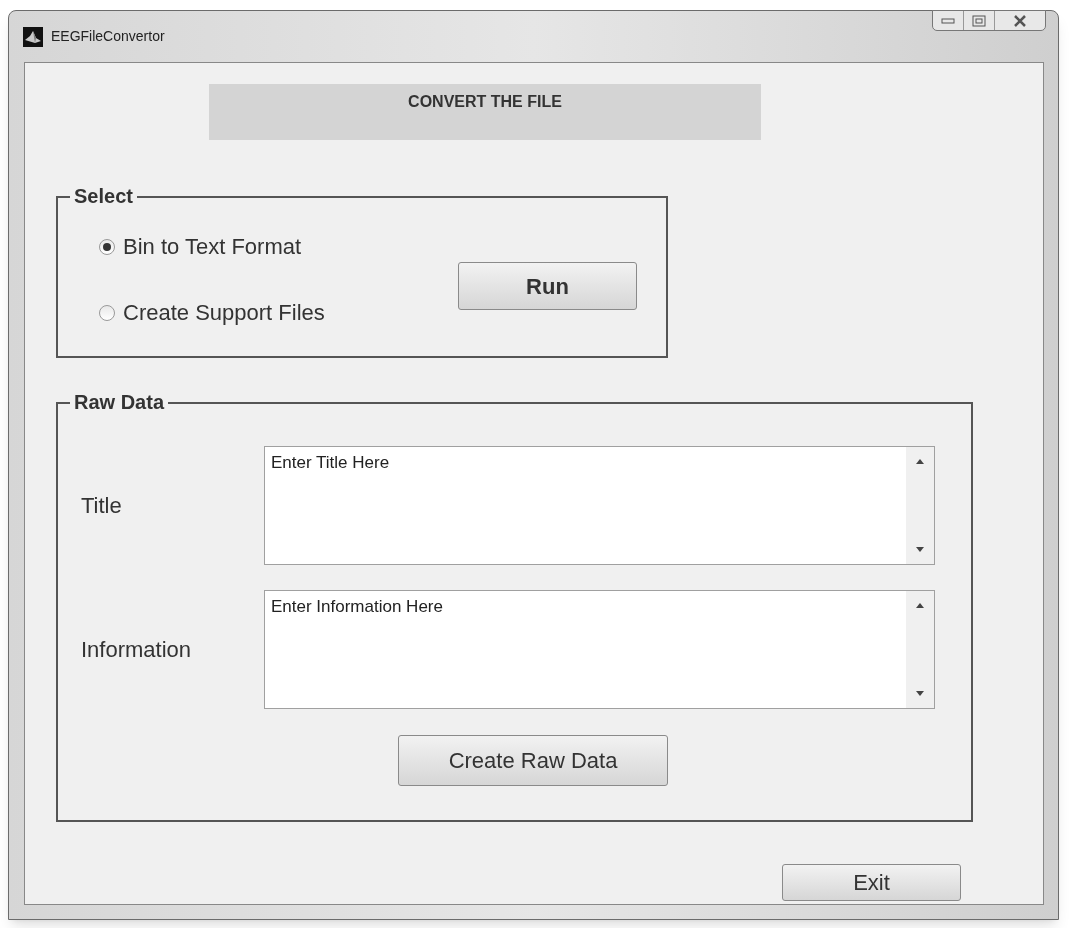 The height and width of the screenshot is (928, 1069). Describe the element at coordinates (101, 505) in the screenshot. I see `field-label: Title` at that location.